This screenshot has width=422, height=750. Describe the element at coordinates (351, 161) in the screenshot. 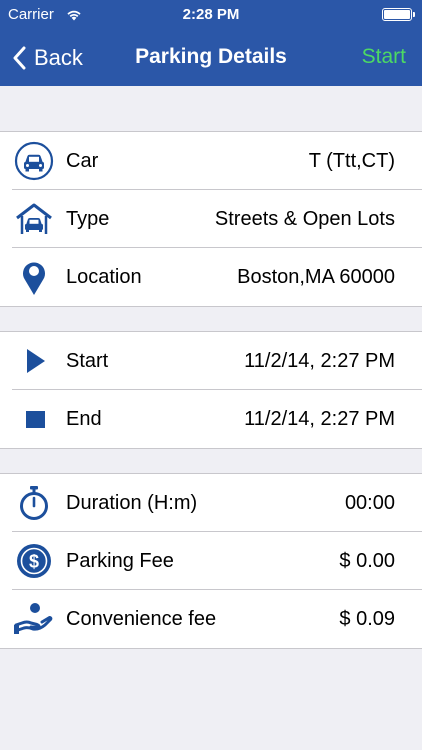

I see `car-value: T (Ttt,CT)` at that location.